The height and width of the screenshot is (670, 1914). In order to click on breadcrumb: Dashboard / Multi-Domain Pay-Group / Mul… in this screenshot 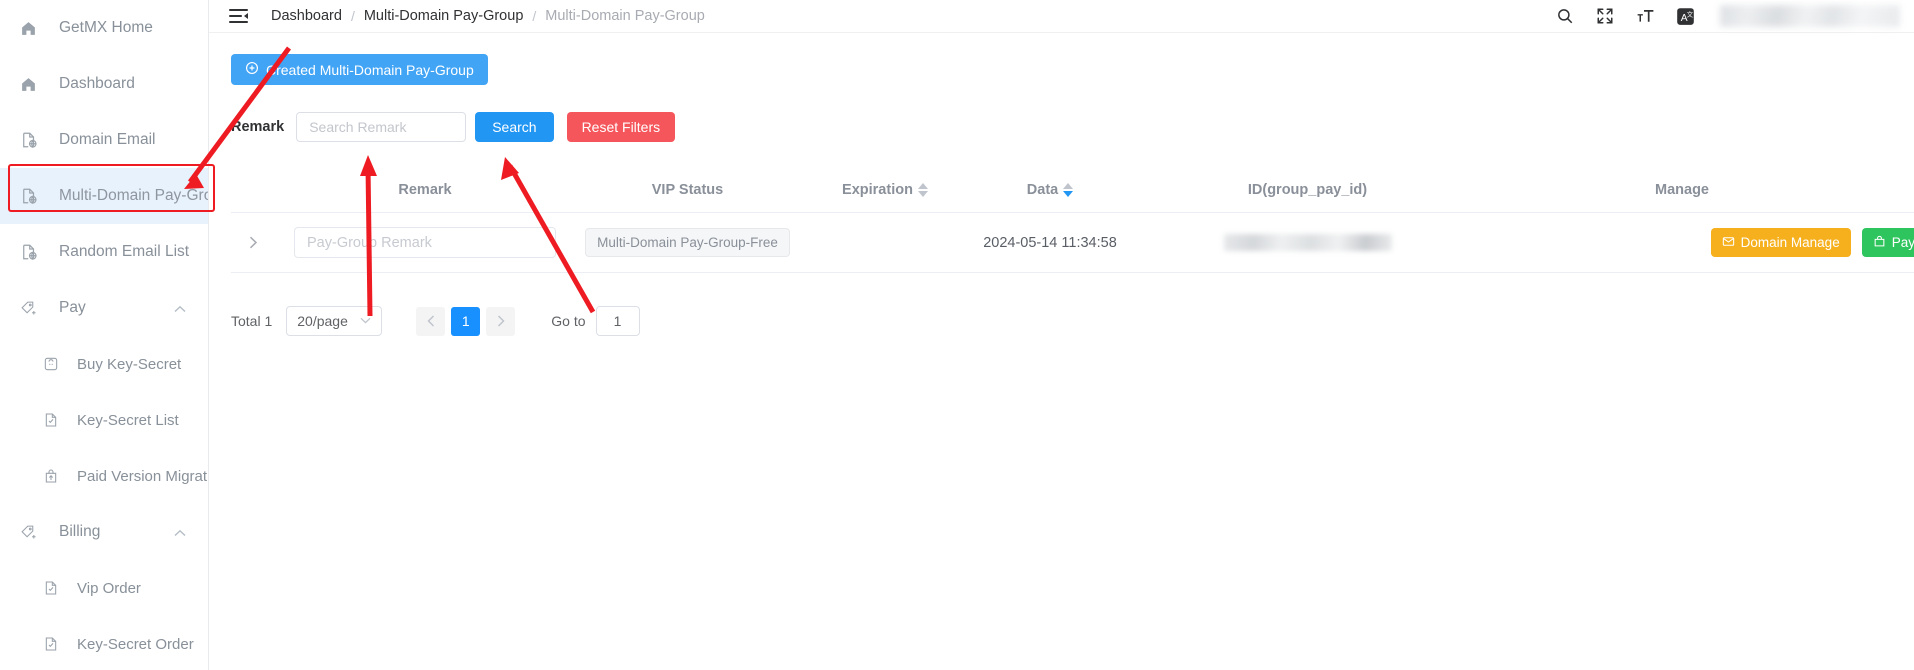, I will do `click(488, 16)`.